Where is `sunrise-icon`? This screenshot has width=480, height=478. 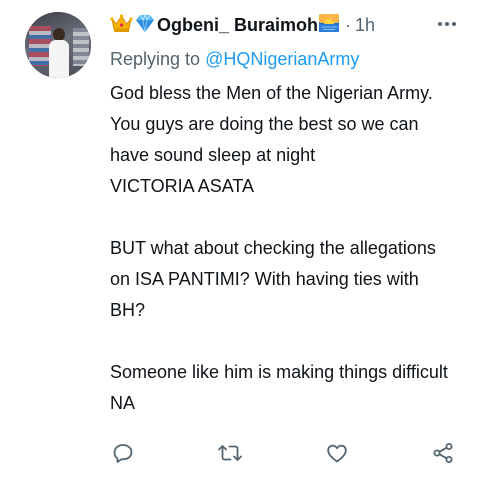
sunrise-icon is located at coordinates (329, 25).